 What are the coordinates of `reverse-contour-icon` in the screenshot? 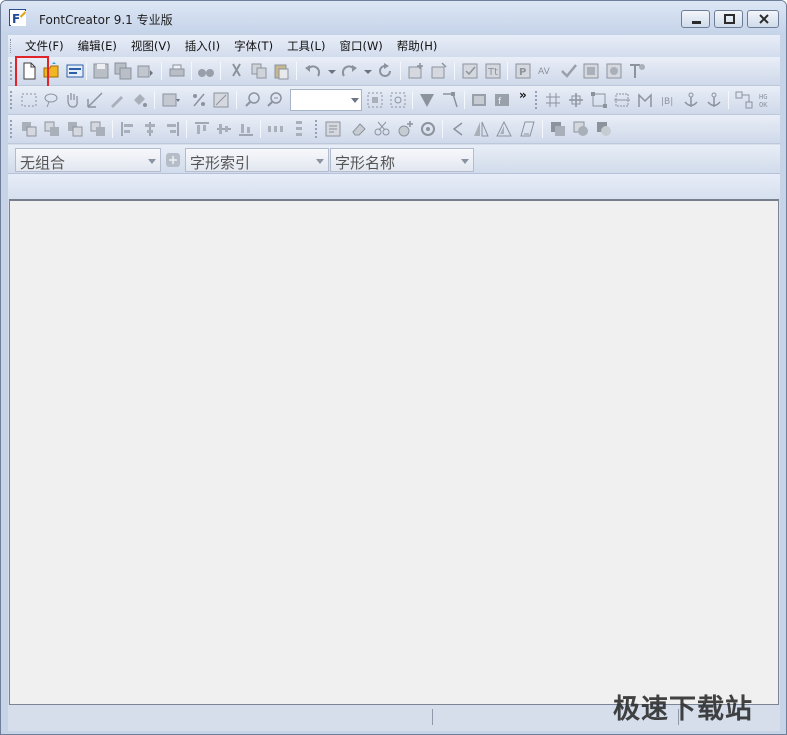 It's located at (428, 129).